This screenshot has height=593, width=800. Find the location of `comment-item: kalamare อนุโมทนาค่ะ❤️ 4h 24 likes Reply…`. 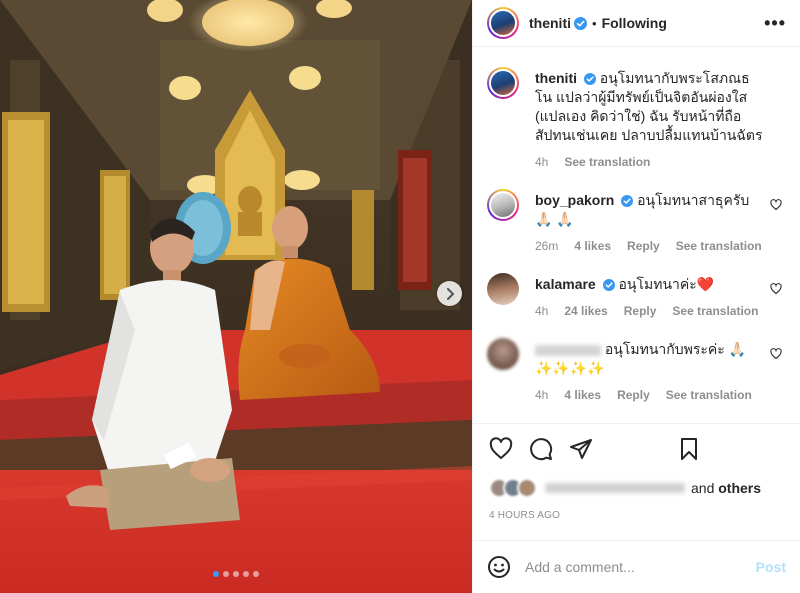

comment-item: kalamare อนุโมทนาค่ะ❤️ 4h 24 likes Reply… is located at coordinates (636, 295).